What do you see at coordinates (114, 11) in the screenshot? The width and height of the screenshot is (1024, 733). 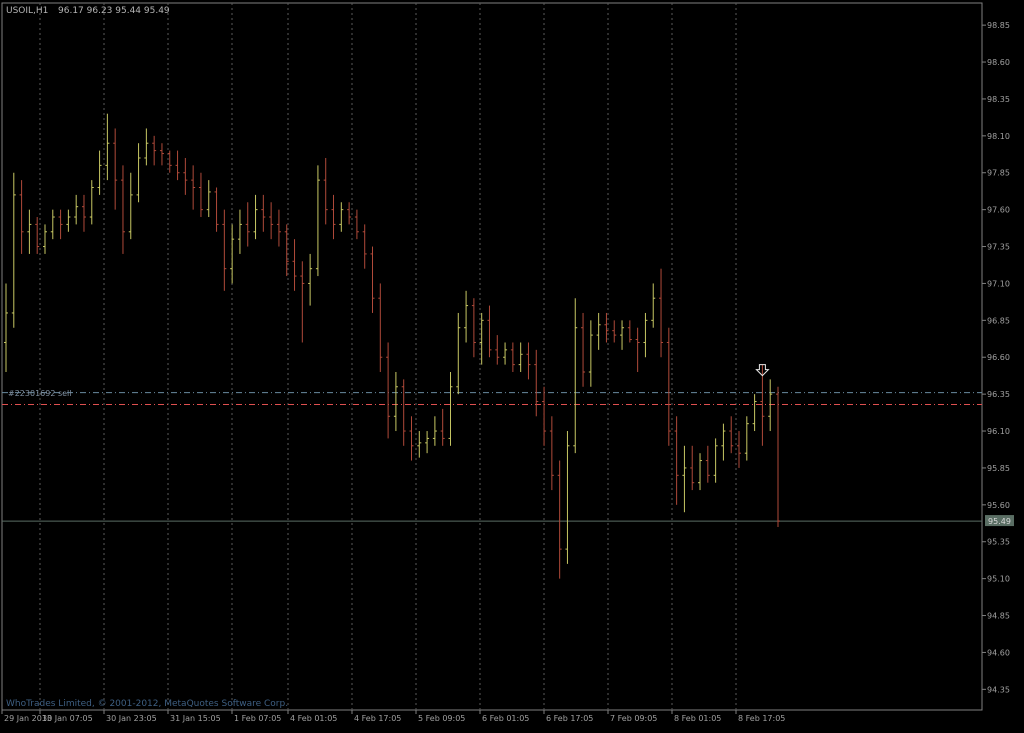 I see `ohlc-readout: 96.17 96.23 95.44 95.49` at bounding box center [114, 11].